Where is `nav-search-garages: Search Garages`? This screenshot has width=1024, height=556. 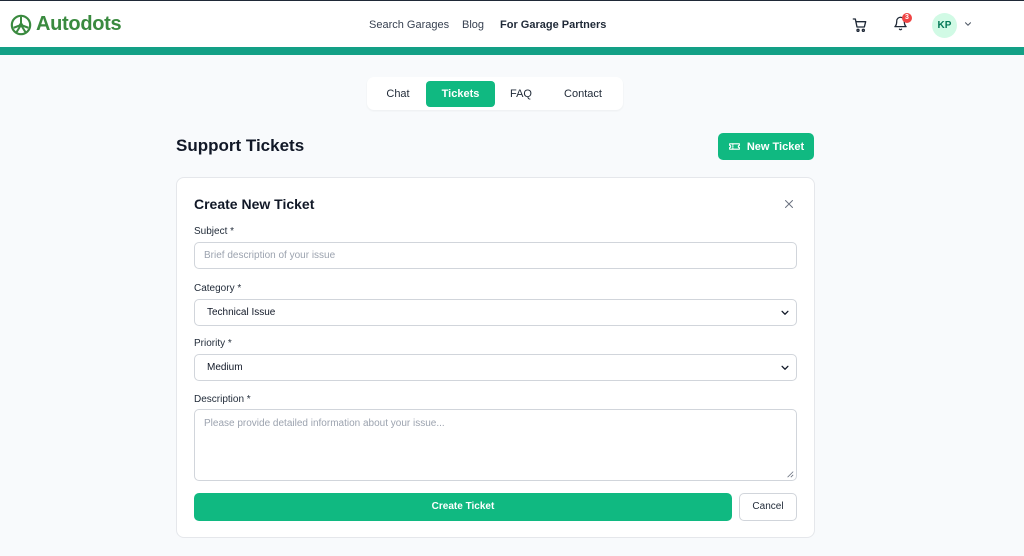
nav-search-garages: Search Garages is located at coordinates (409, 25).